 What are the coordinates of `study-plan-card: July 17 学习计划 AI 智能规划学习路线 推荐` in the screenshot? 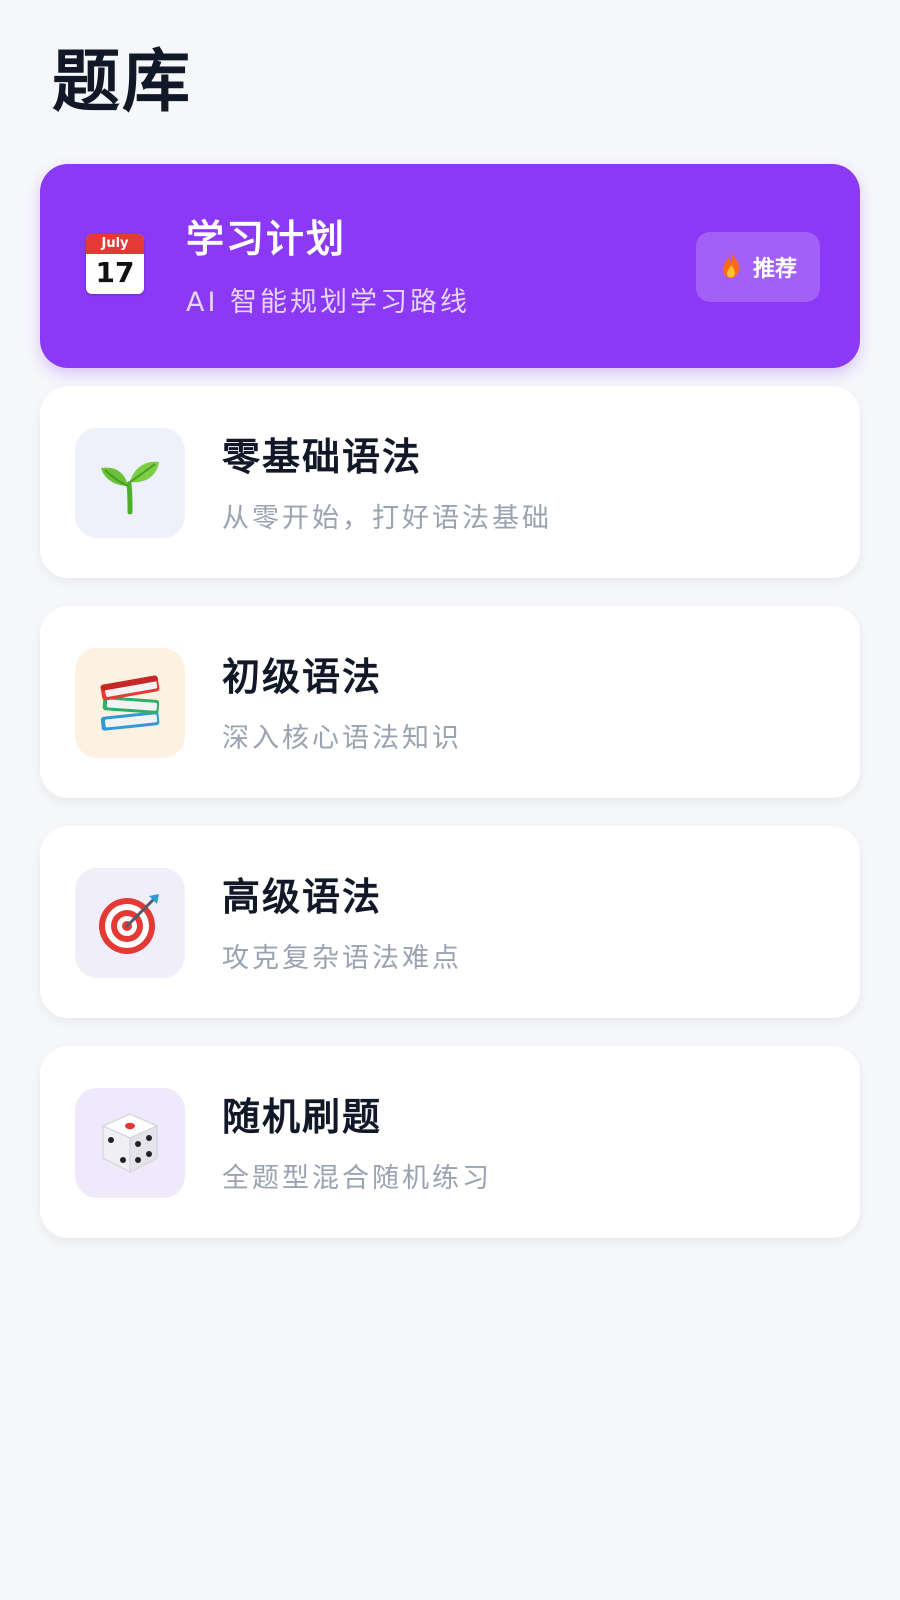 It's located at (450, 266).